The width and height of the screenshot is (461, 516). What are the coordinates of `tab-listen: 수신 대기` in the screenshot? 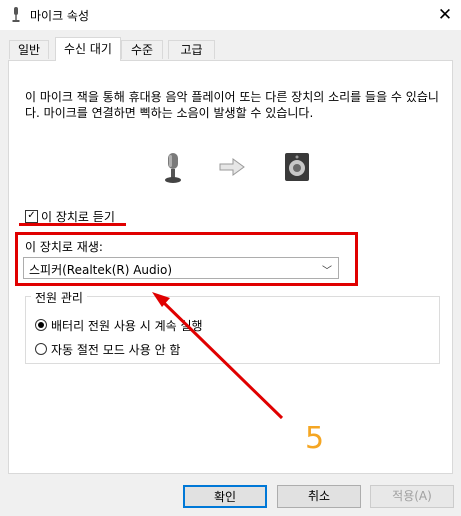 It's located at (88, 49).